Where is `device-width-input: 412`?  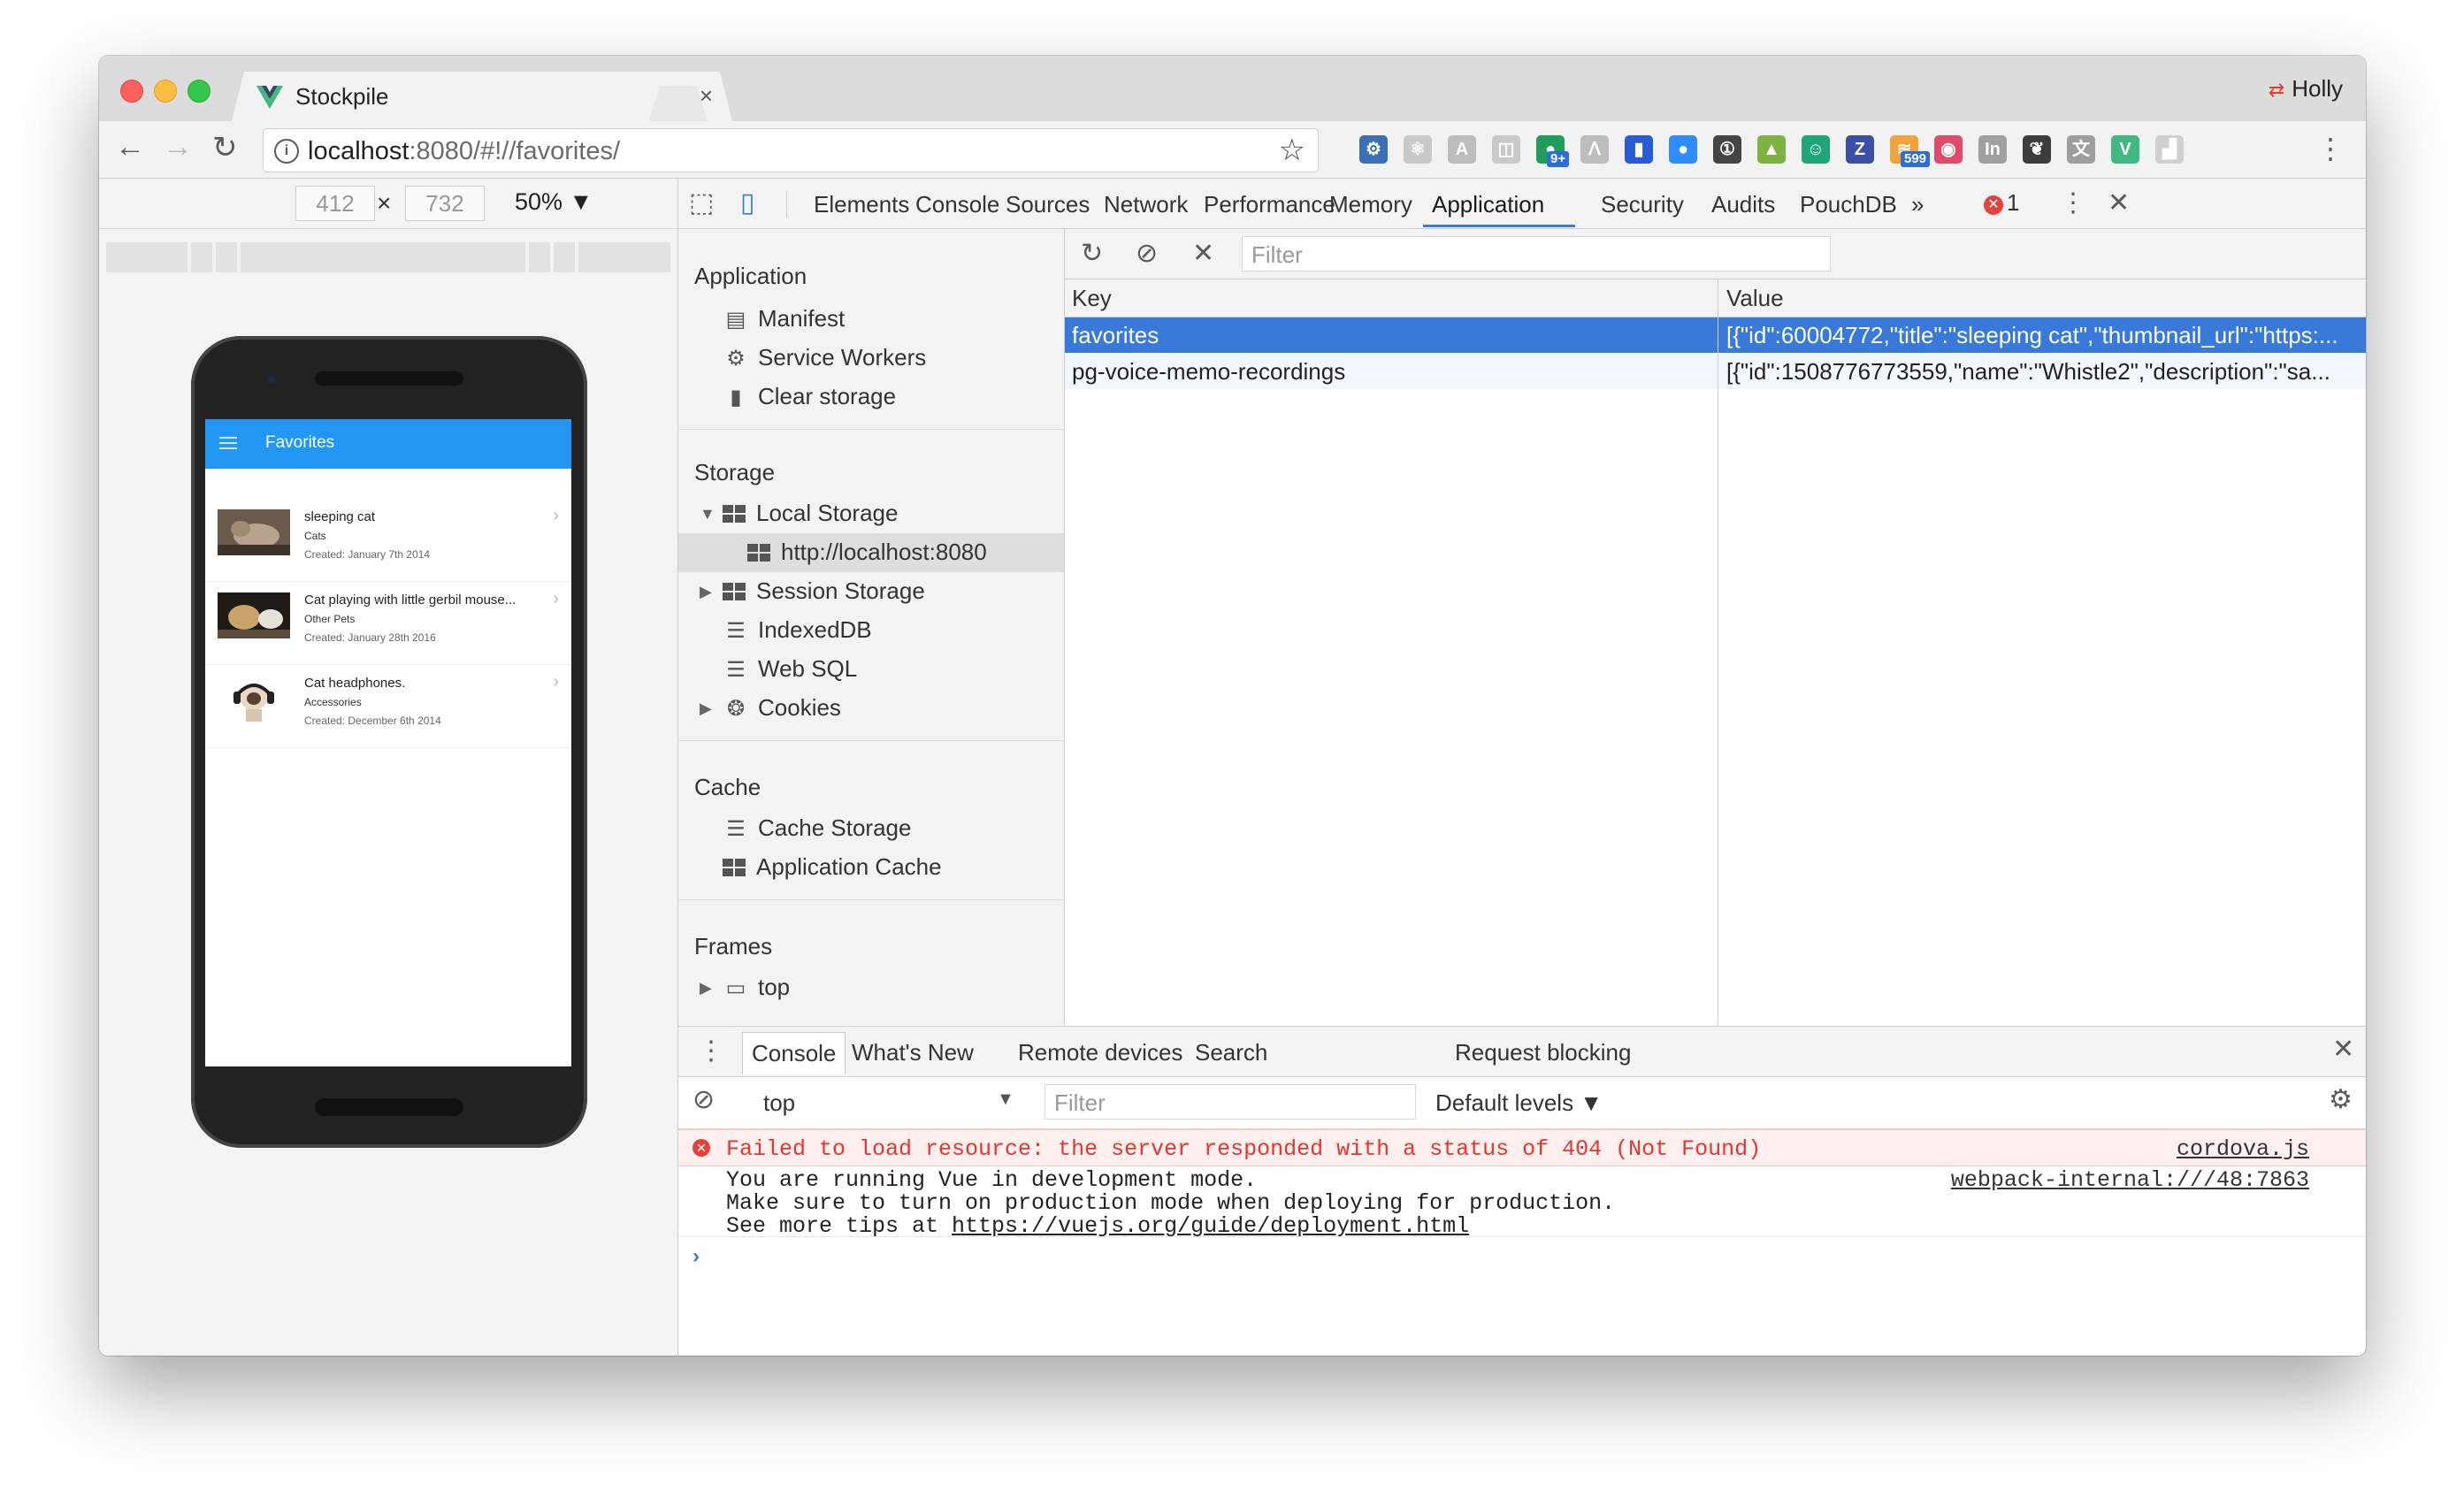 device-width-input: 412 is located at coordinates (335, 204).